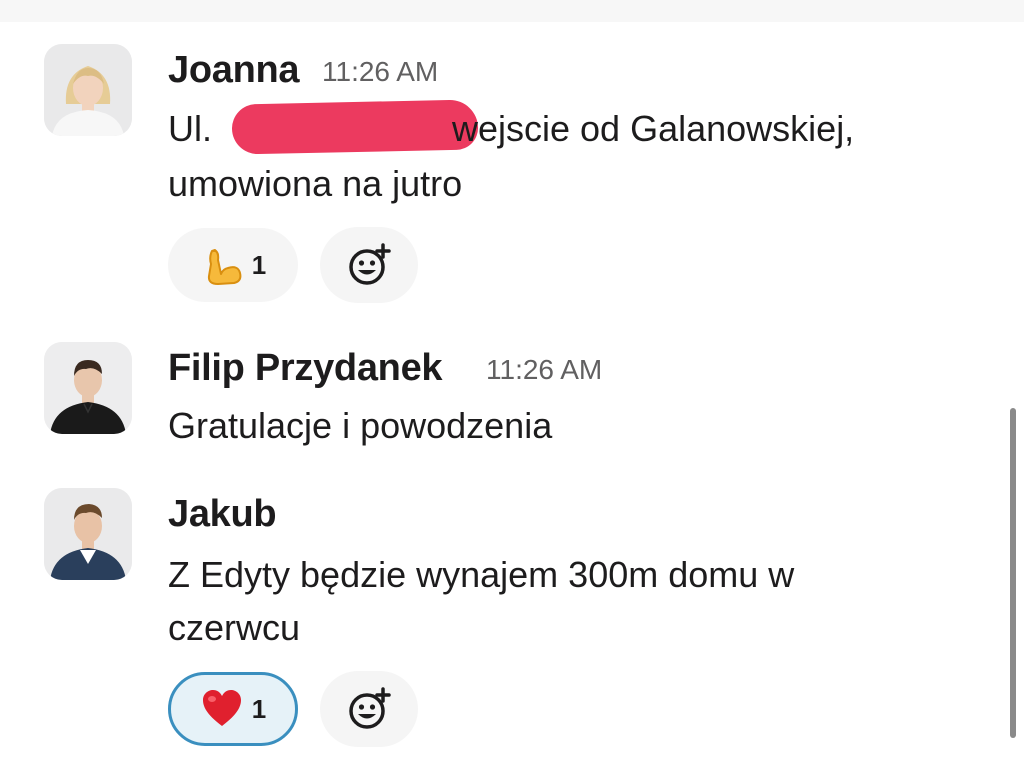 This screenshot has height=775, width=1024. Describe the element at coordinates (224, 267) in the screenshot. I see `flexed-biceps-icon` at that location.